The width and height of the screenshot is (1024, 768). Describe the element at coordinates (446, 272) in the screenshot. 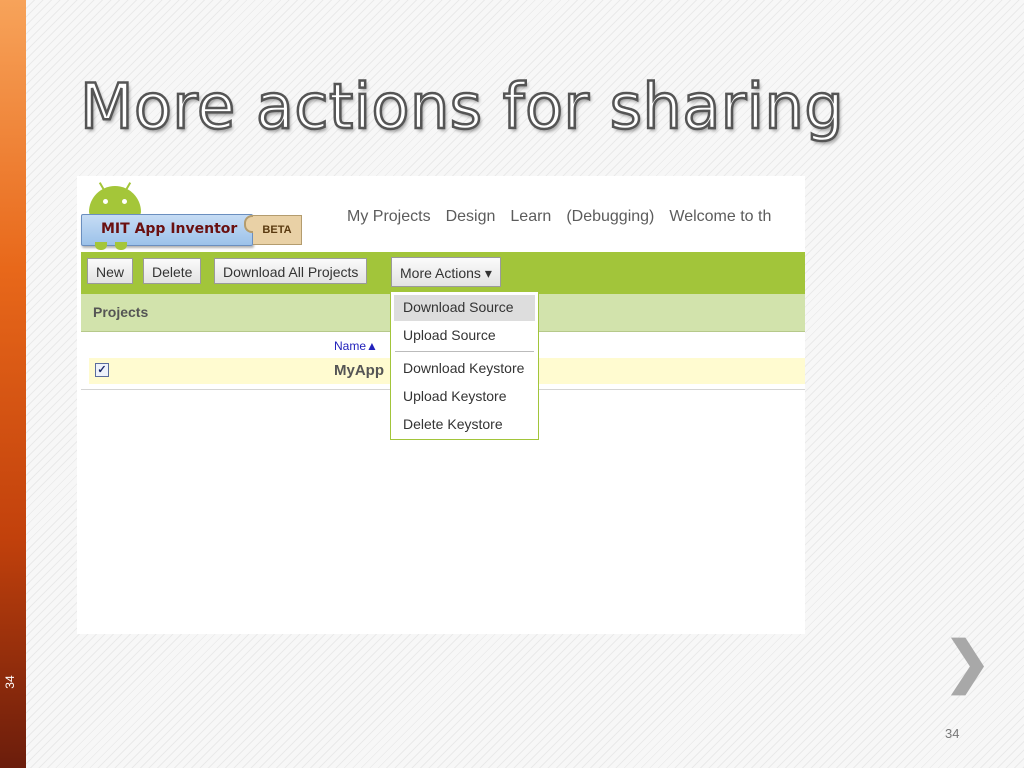

I see `more-actions-button: More Actions ▾` at that location.